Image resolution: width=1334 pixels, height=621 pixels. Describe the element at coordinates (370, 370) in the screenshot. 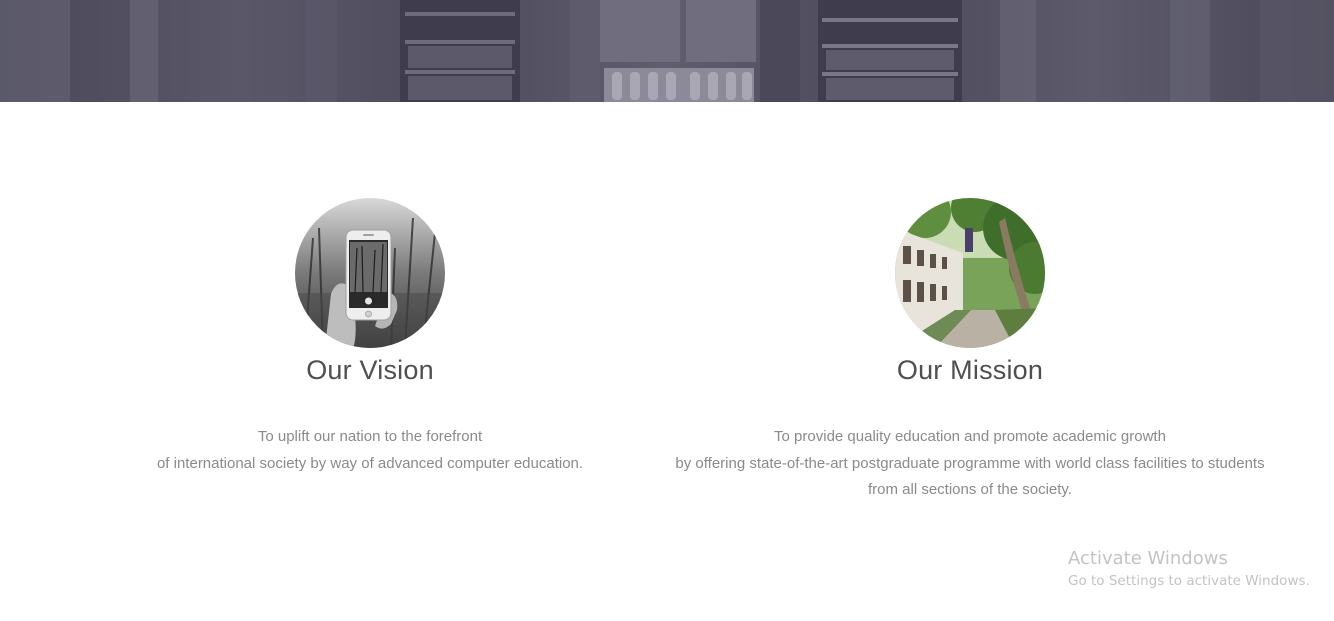

I see `vision-title: Our Vision` at that location.